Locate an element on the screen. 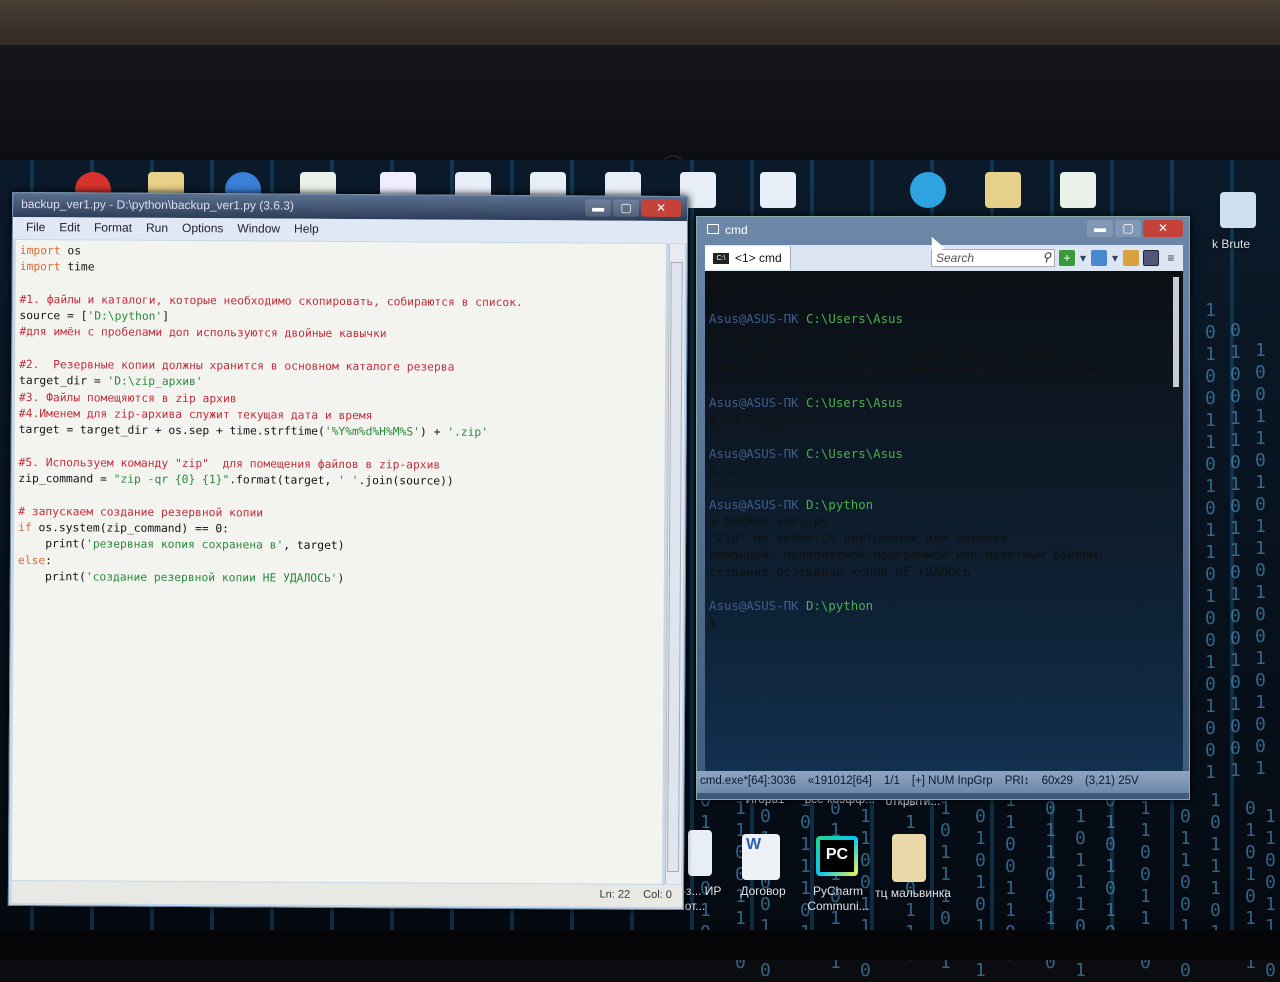 The width and height of the screenshot is (1280, 982). status-field: (3,21) 25V is located at coordinates (1111, 781).